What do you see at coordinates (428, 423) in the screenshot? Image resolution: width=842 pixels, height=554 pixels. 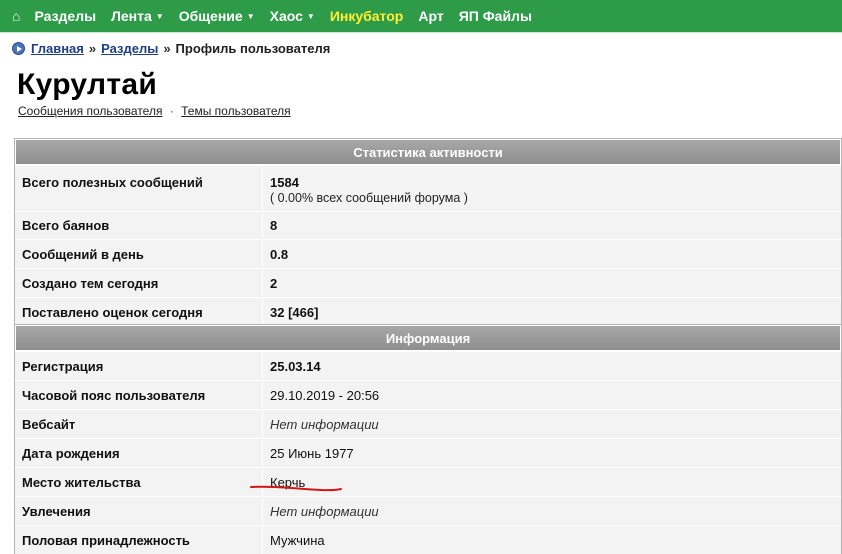 I see `table-row: Вебсайт Нет информации` at bounding box center [428, 423].